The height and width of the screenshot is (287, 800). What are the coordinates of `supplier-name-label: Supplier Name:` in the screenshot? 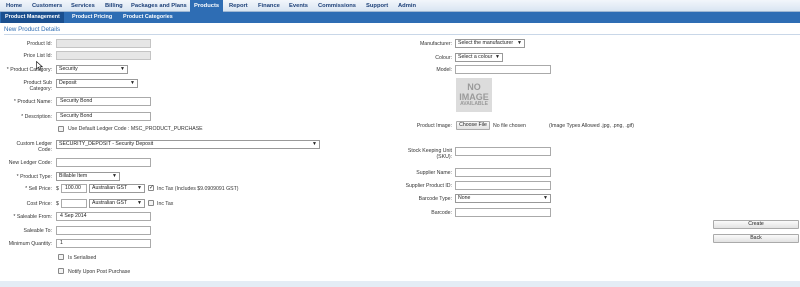 It's located at (434, 173).